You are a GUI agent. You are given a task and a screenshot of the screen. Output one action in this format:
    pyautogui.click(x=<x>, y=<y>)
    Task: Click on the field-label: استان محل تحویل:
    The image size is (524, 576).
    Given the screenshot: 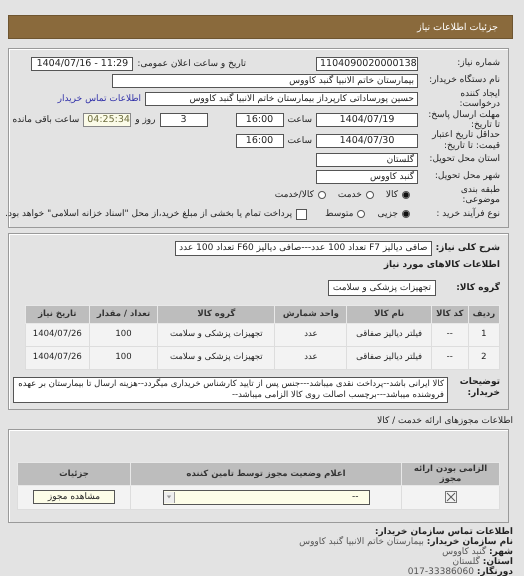 What is the action you would take?
    pyautogui.click(x=464, y=159)
    